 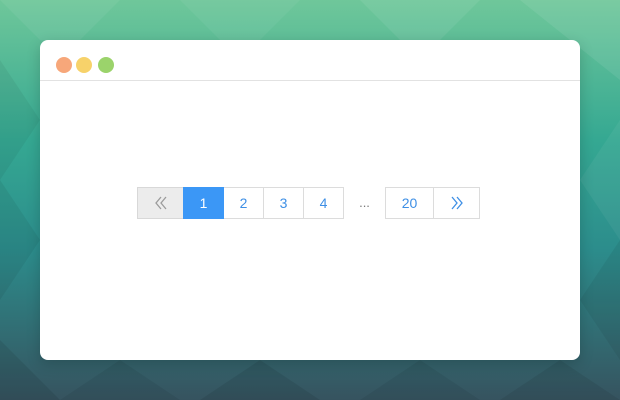 I want to click on page-button-4: 4, so click(x=323, y=203).